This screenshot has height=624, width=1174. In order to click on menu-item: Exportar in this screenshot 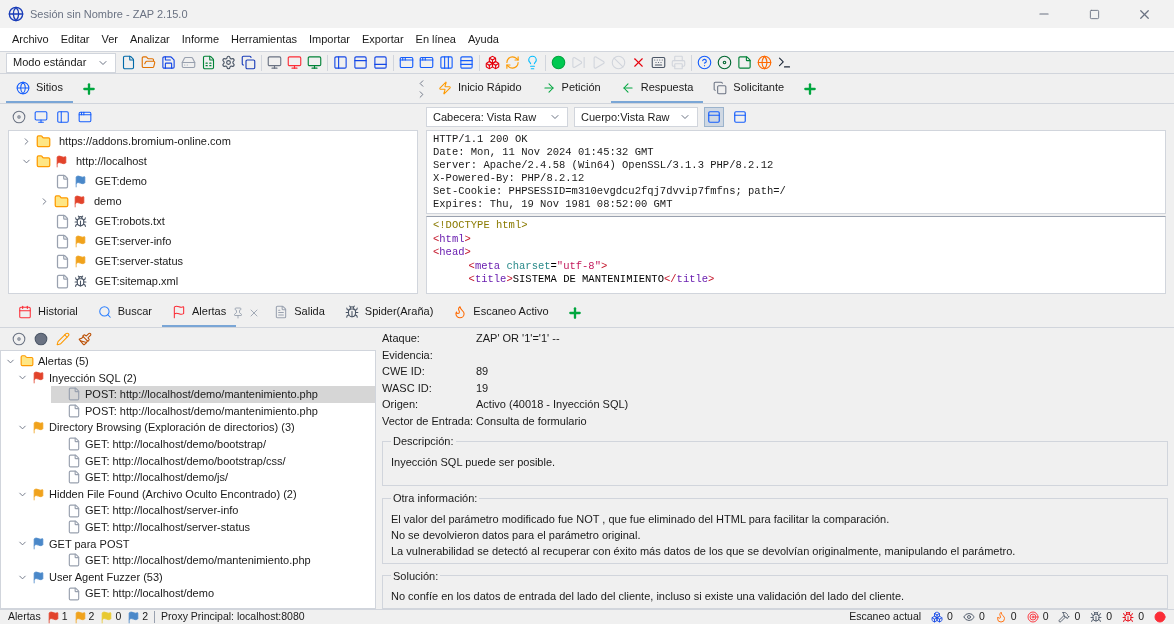, I will do `click(383, 39)`.